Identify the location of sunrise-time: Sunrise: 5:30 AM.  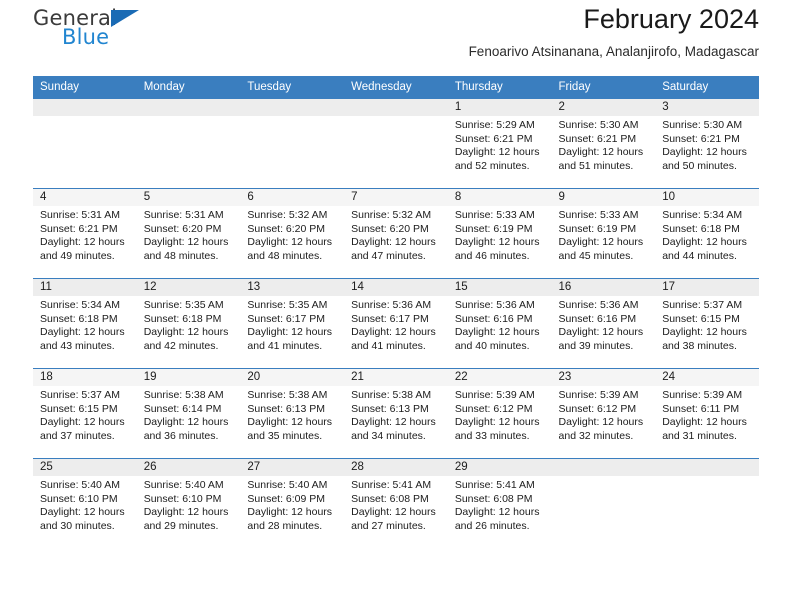
(702, 125).